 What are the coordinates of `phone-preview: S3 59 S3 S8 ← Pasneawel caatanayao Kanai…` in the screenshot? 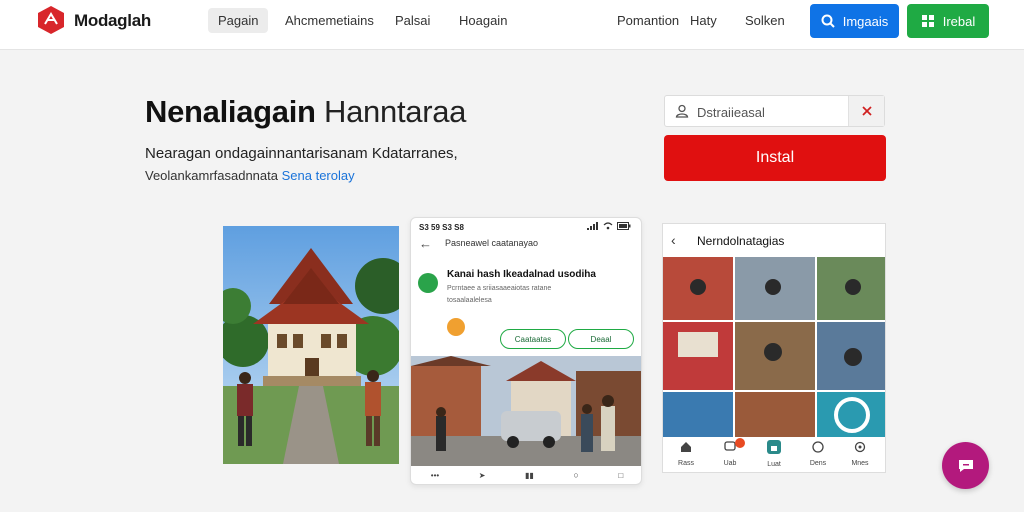 It's located at (526, 351).